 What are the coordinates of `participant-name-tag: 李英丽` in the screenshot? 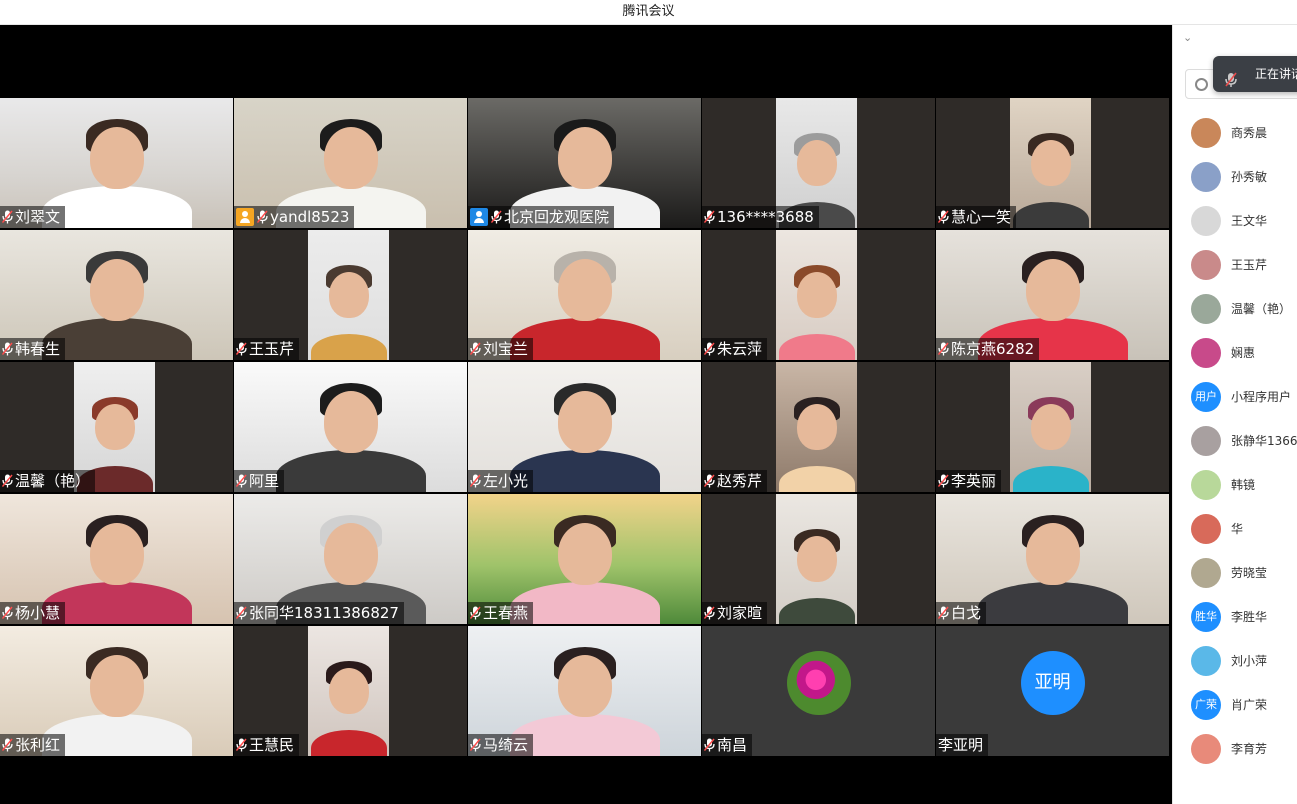 It's located at (969, 481).